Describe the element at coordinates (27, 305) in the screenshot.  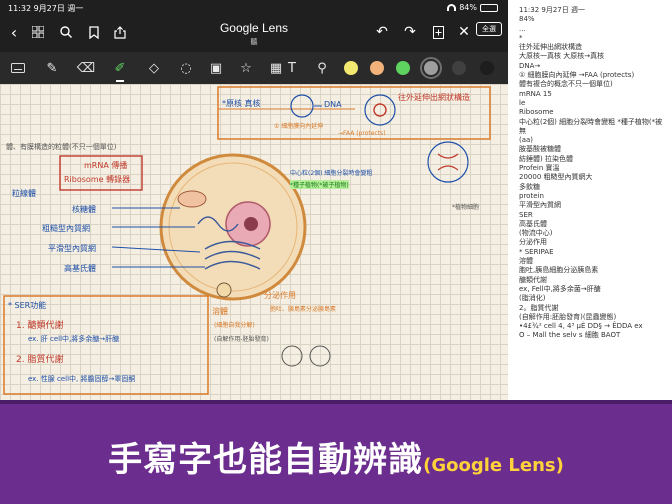
I see `note-ser-title: * SER功能` at that location.